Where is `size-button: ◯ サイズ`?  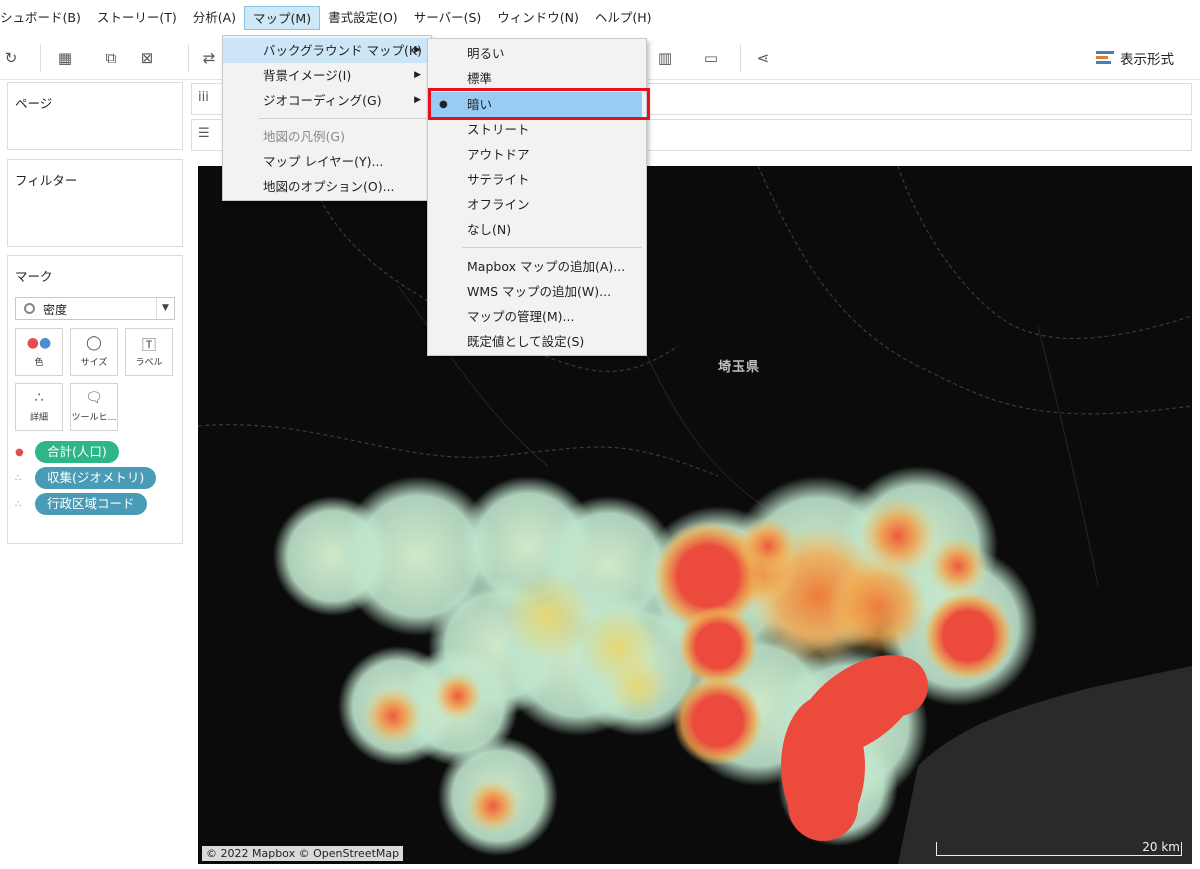 size-button: ◯ サイズ is located at coordinates (94, 352).